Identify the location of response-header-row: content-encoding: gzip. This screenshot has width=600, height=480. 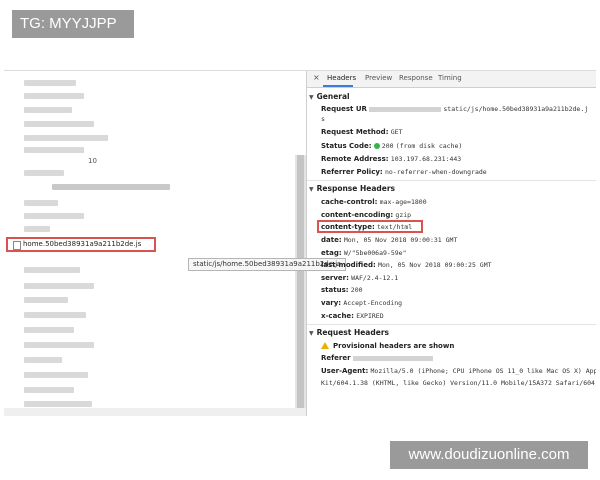
(366, 215).